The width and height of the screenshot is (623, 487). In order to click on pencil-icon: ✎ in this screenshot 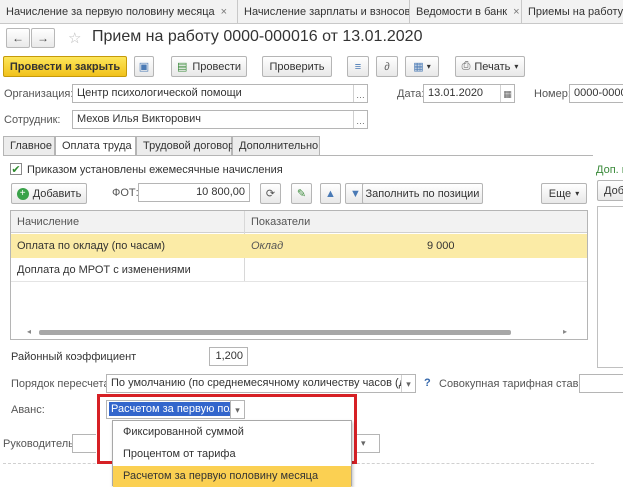, I will do `click(301, 194)`.